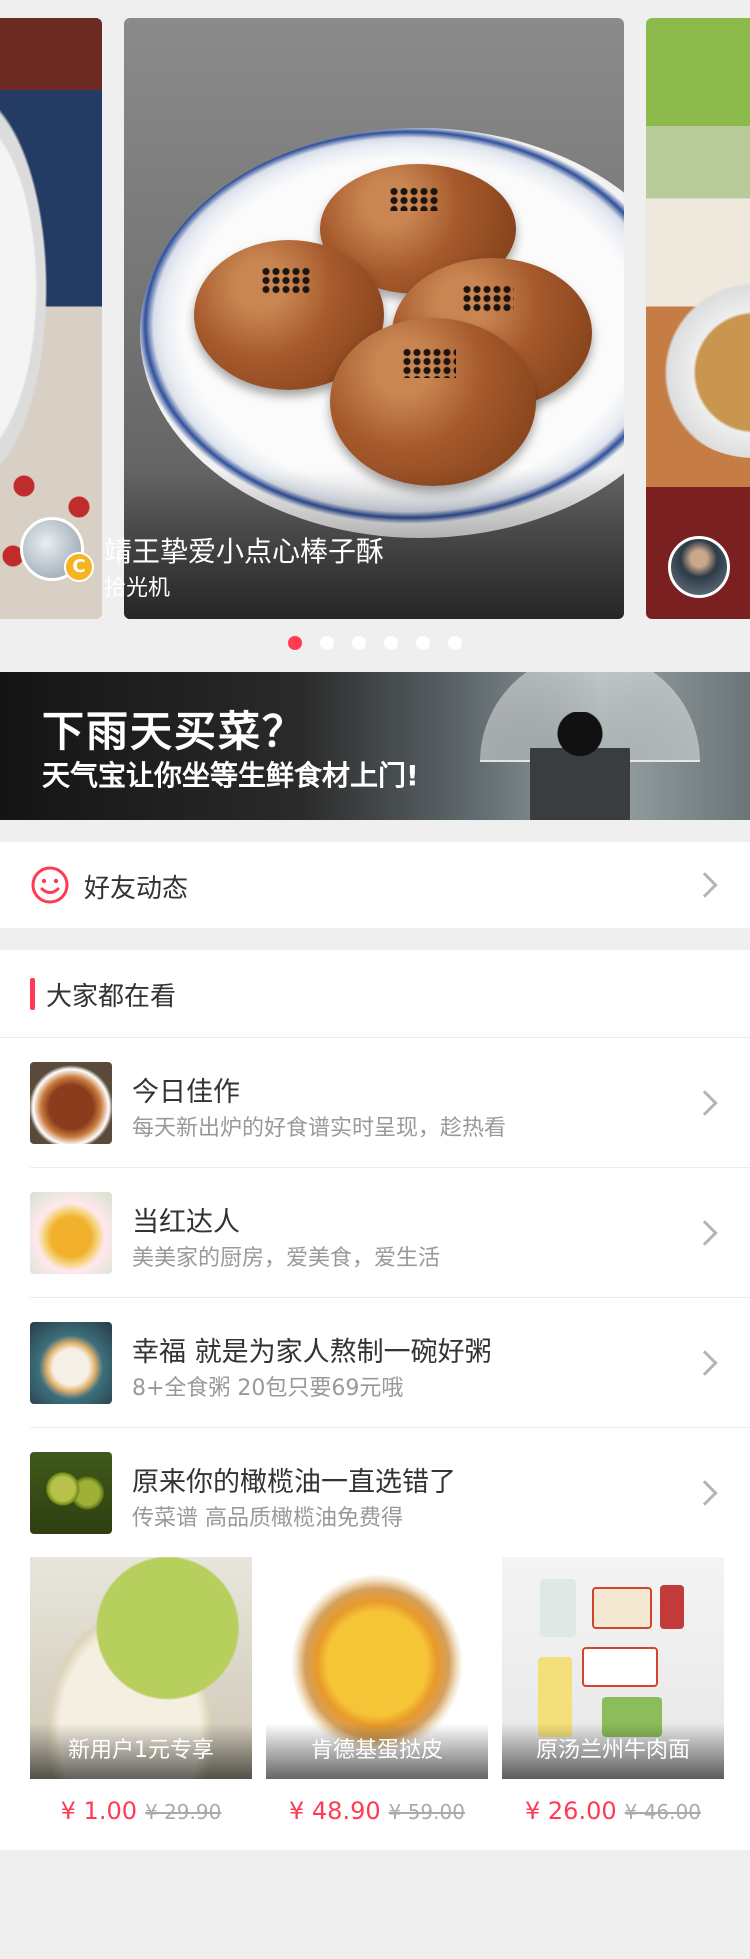 This screenshot has height=1959, width=750. What do you see at coordinates (294, 1482) in the screenshot?
I see `item-title: 原来你的橄榄油一直选错了` at bounding box center [294, 1482].